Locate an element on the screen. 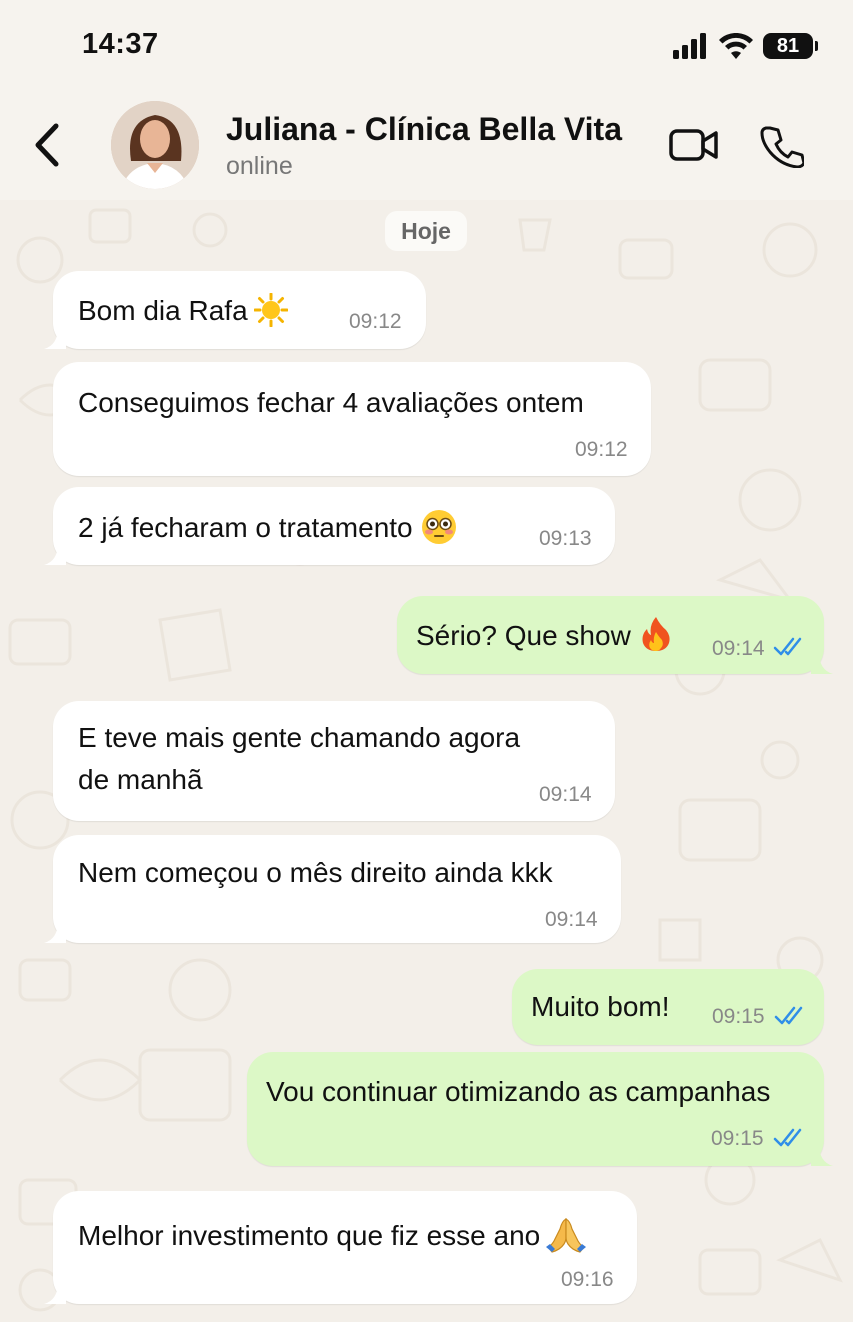 The height and width of the screenshot is (1322, 853). fire-emoji-icon is located at coordinates (656, 634).